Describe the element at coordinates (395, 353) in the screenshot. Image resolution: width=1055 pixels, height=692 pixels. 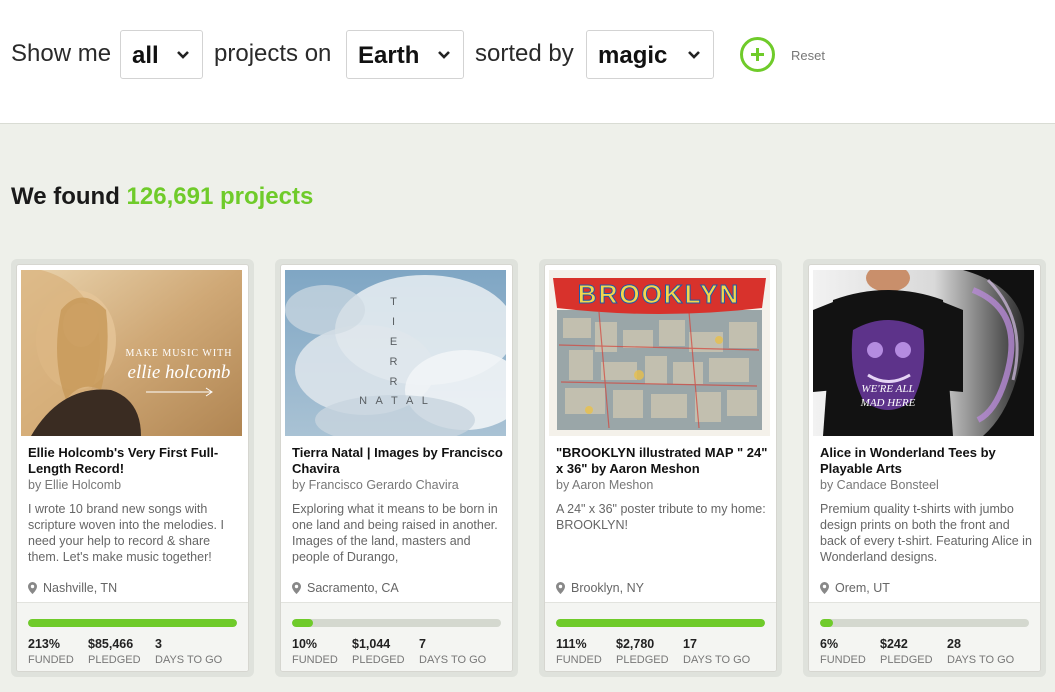
I see `project-image: T I E R R N A T A L` at that location.